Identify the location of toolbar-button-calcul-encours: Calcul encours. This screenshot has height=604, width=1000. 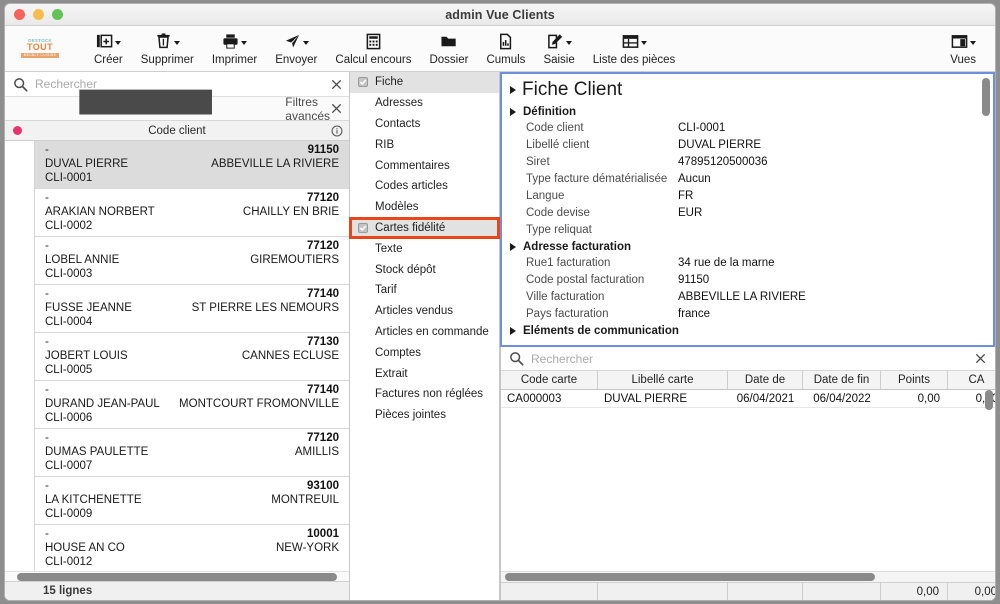
(373, 49).